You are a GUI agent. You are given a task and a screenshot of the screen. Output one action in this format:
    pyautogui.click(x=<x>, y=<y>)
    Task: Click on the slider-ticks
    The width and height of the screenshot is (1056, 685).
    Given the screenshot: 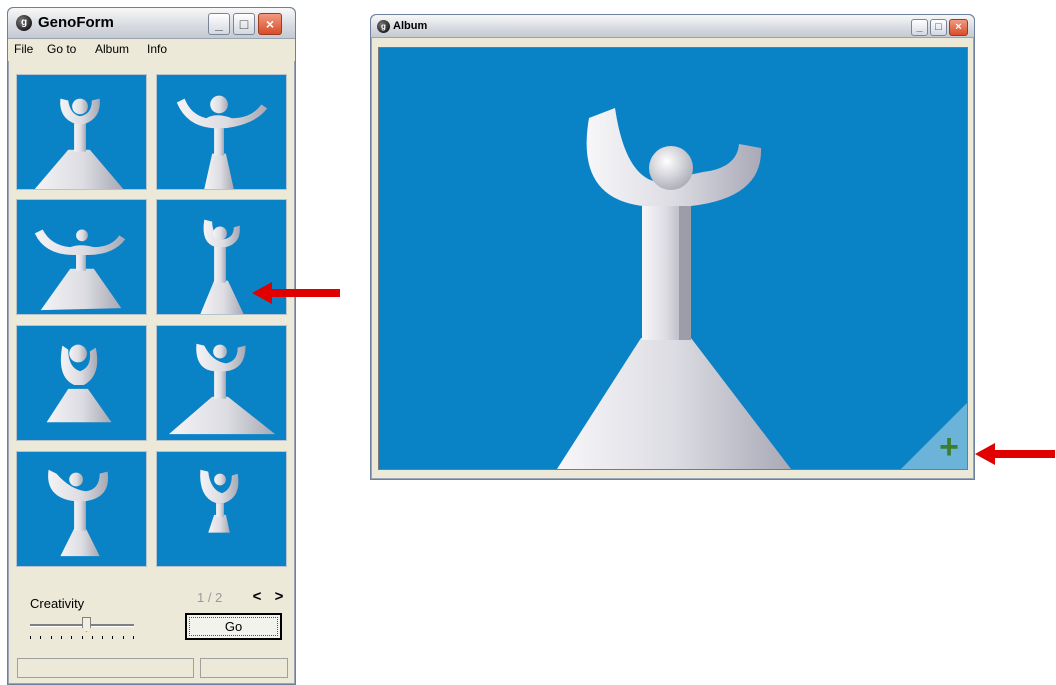 What is the action you would take?
    pyautogui.click(x=82, y=638)
    